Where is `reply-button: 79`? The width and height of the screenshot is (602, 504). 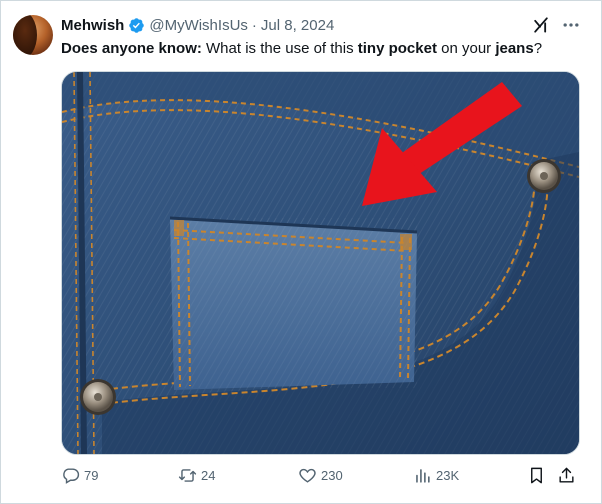
reply-button: 79 is located at coordinates (79, 475).